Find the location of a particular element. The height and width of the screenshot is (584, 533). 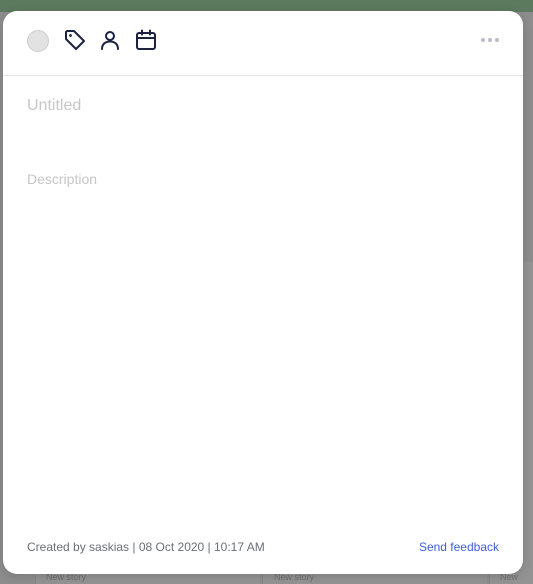

status-toggle is located at coordinates (38, 41).